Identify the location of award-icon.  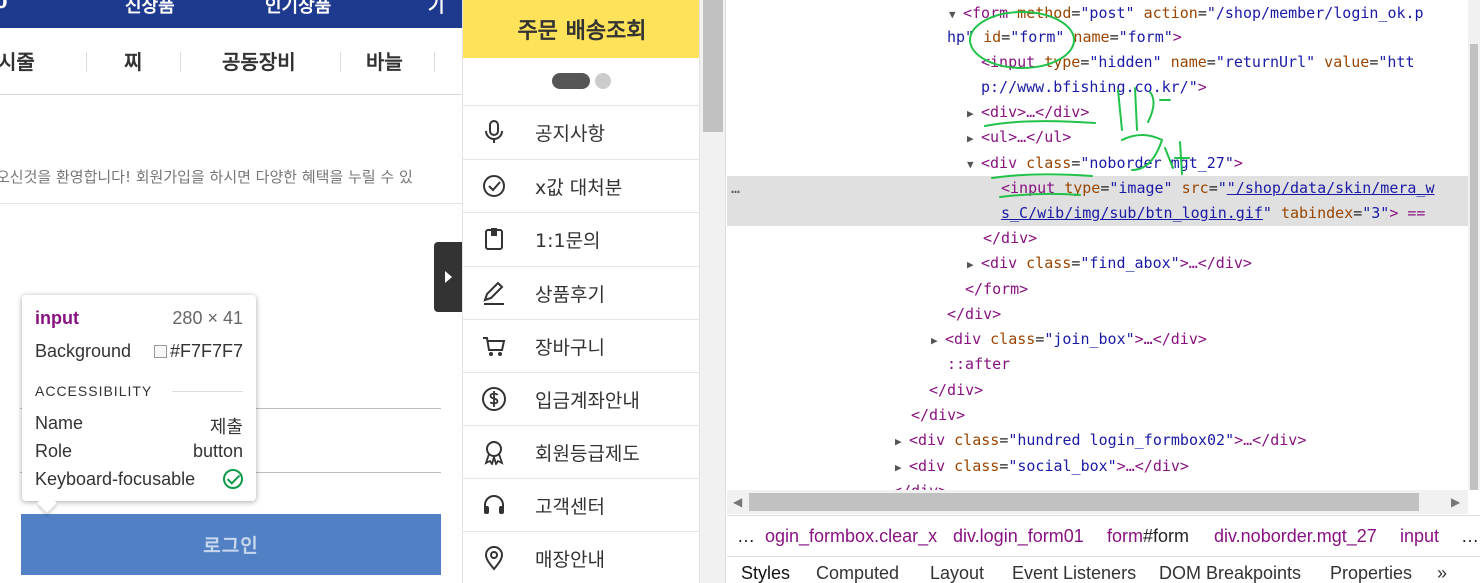
(494, 453).